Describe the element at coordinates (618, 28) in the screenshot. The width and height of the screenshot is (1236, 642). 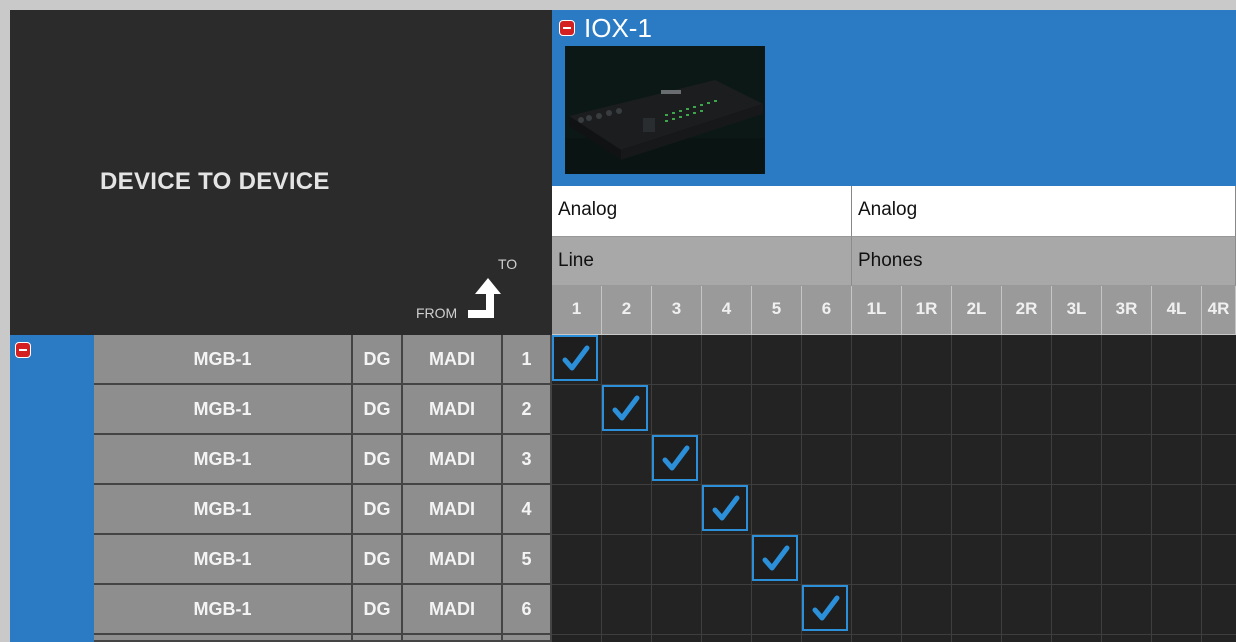
I see `destination-device-name: IOX-1` at that location.